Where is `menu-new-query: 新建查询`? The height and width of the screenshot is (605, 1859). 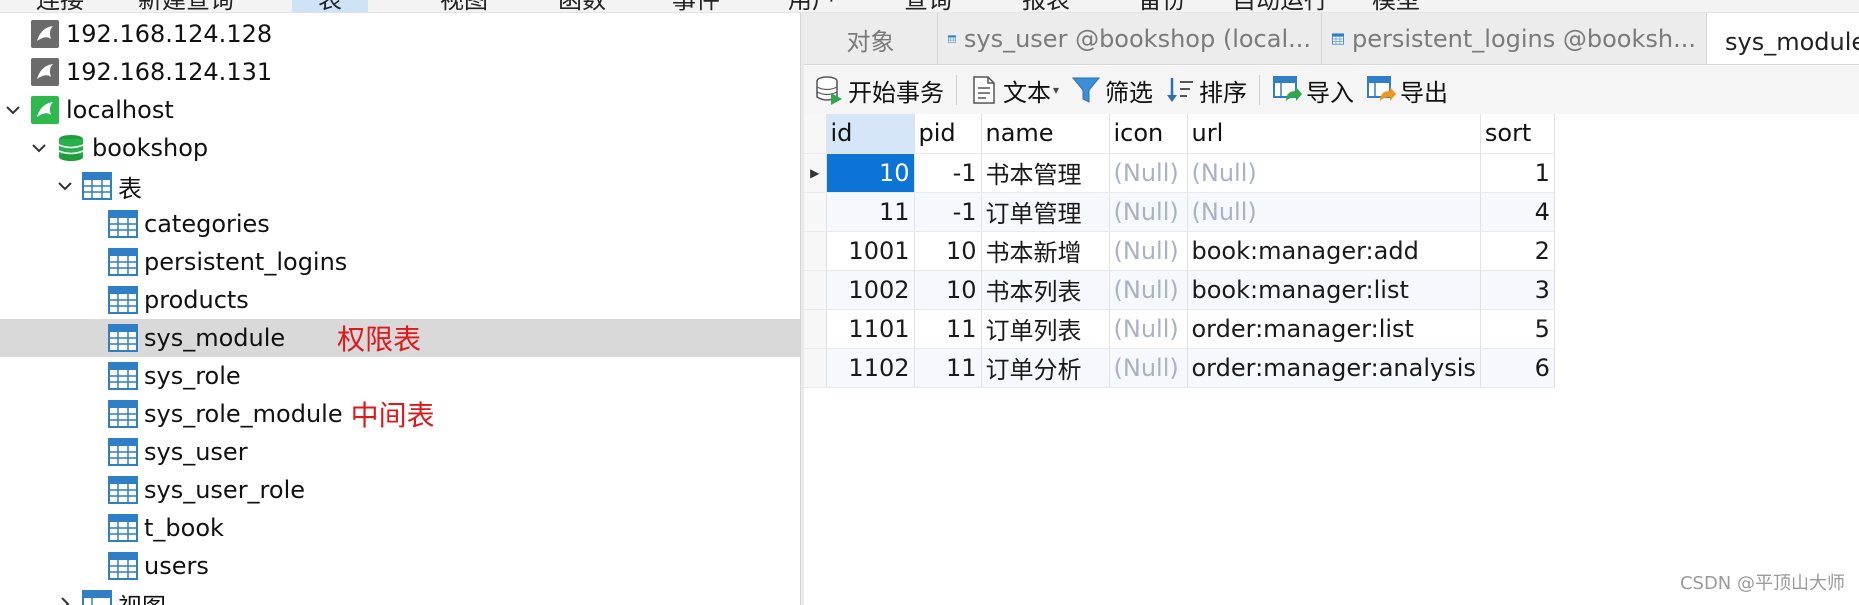 menu-new-query: 新建查询 is located at coordinates (186, 6).